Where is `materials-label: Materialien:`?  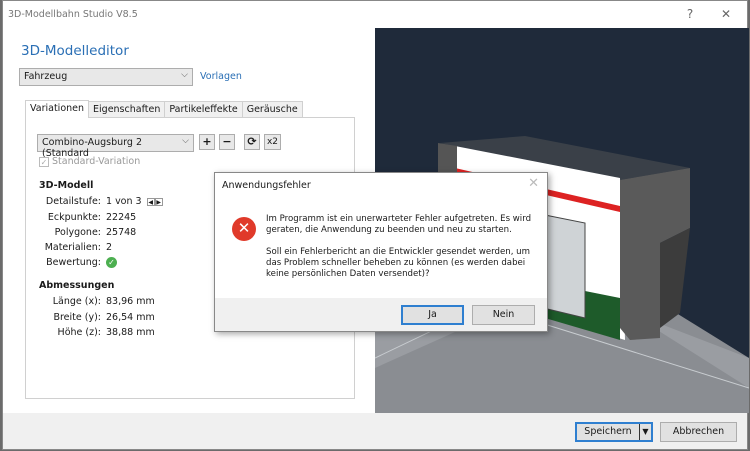
materials-label: Materialien: is located at coordinates (72, 247).